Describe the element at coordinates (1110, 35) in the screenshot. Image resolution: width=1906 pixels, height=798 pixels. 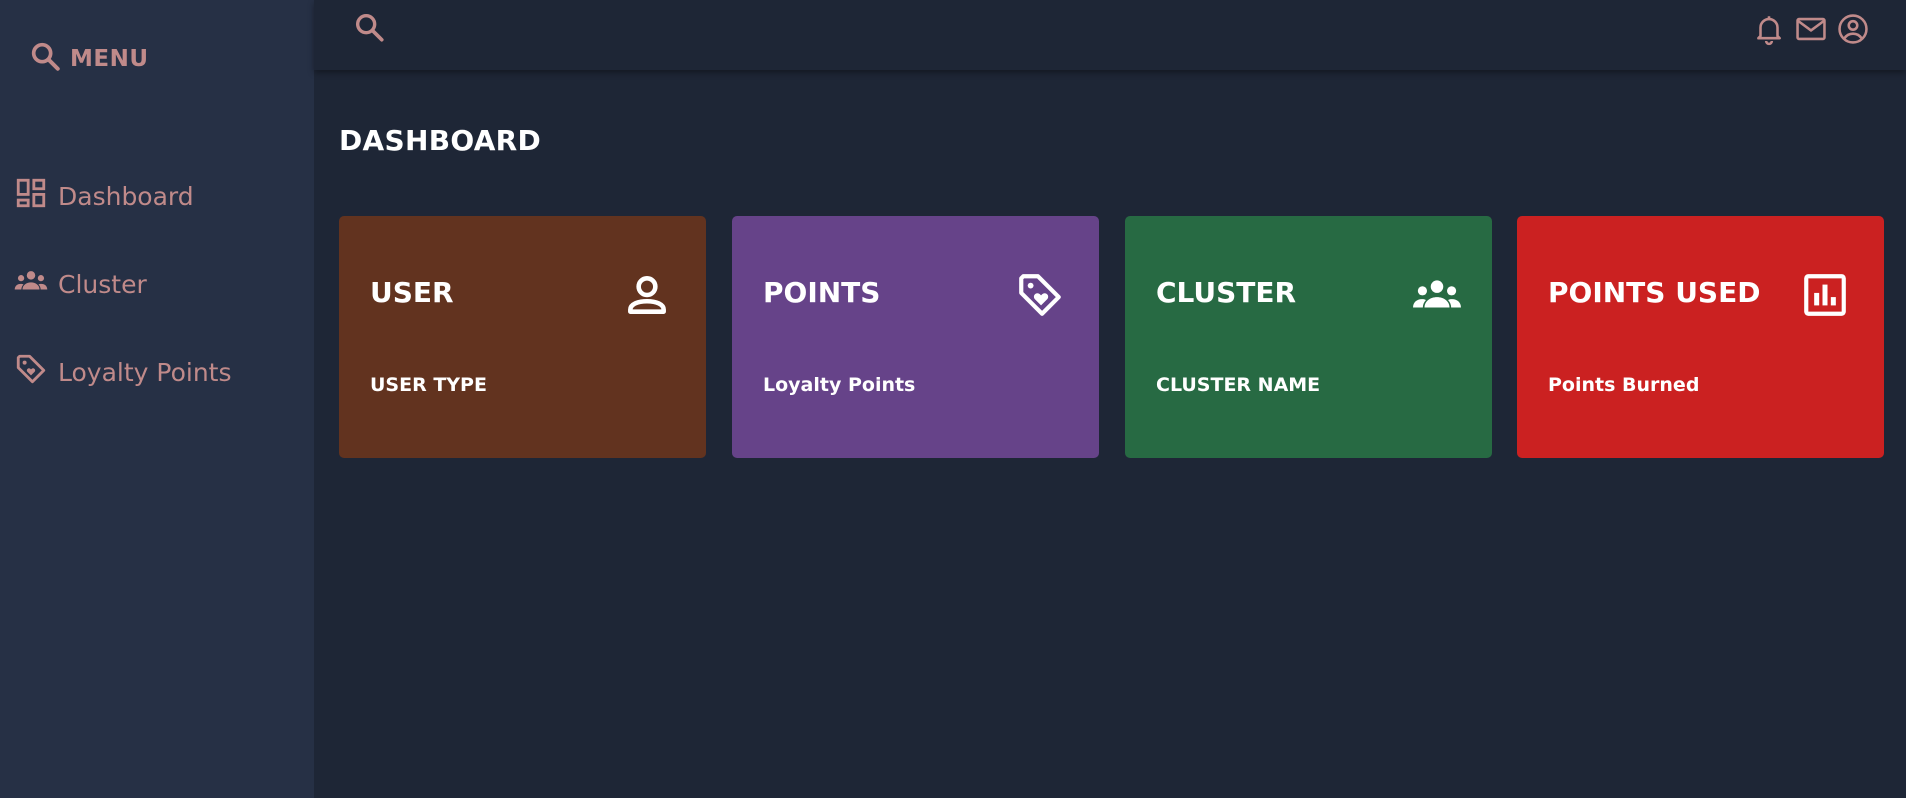
I see `top-bar` at that location.